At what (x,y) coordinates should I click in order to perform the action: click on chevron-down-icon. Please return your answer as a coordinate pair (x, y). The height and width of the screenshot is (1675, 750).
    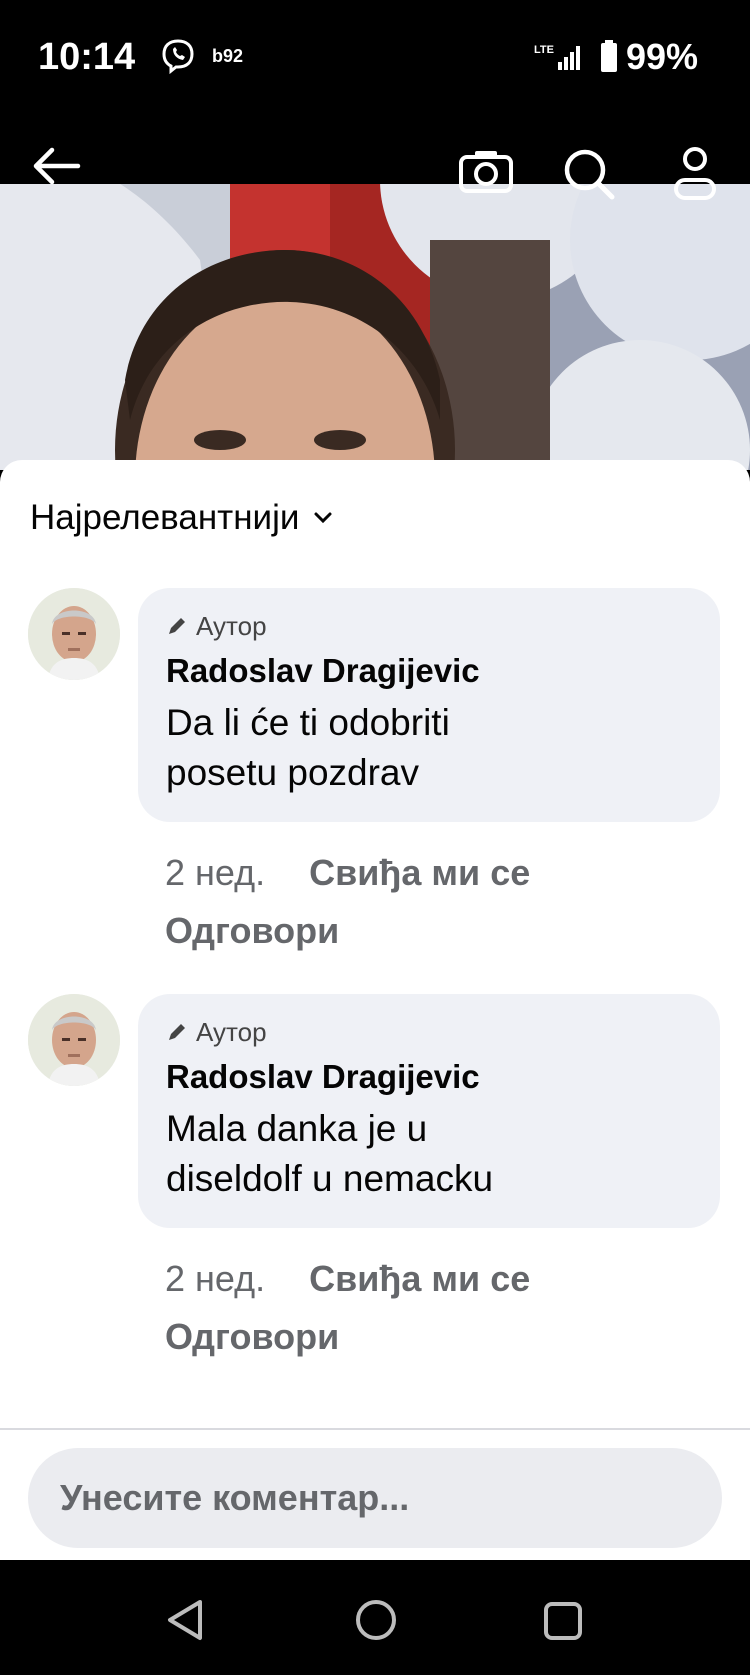
    Looking at the image, I should click on (323, 518).